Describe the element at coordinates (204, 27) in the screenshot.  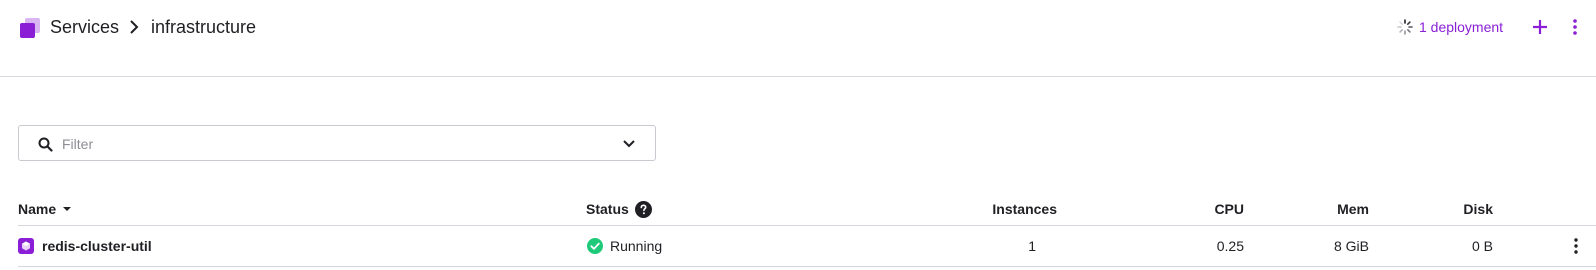
I see `breadcrumb-current: infrastructure` at that location.